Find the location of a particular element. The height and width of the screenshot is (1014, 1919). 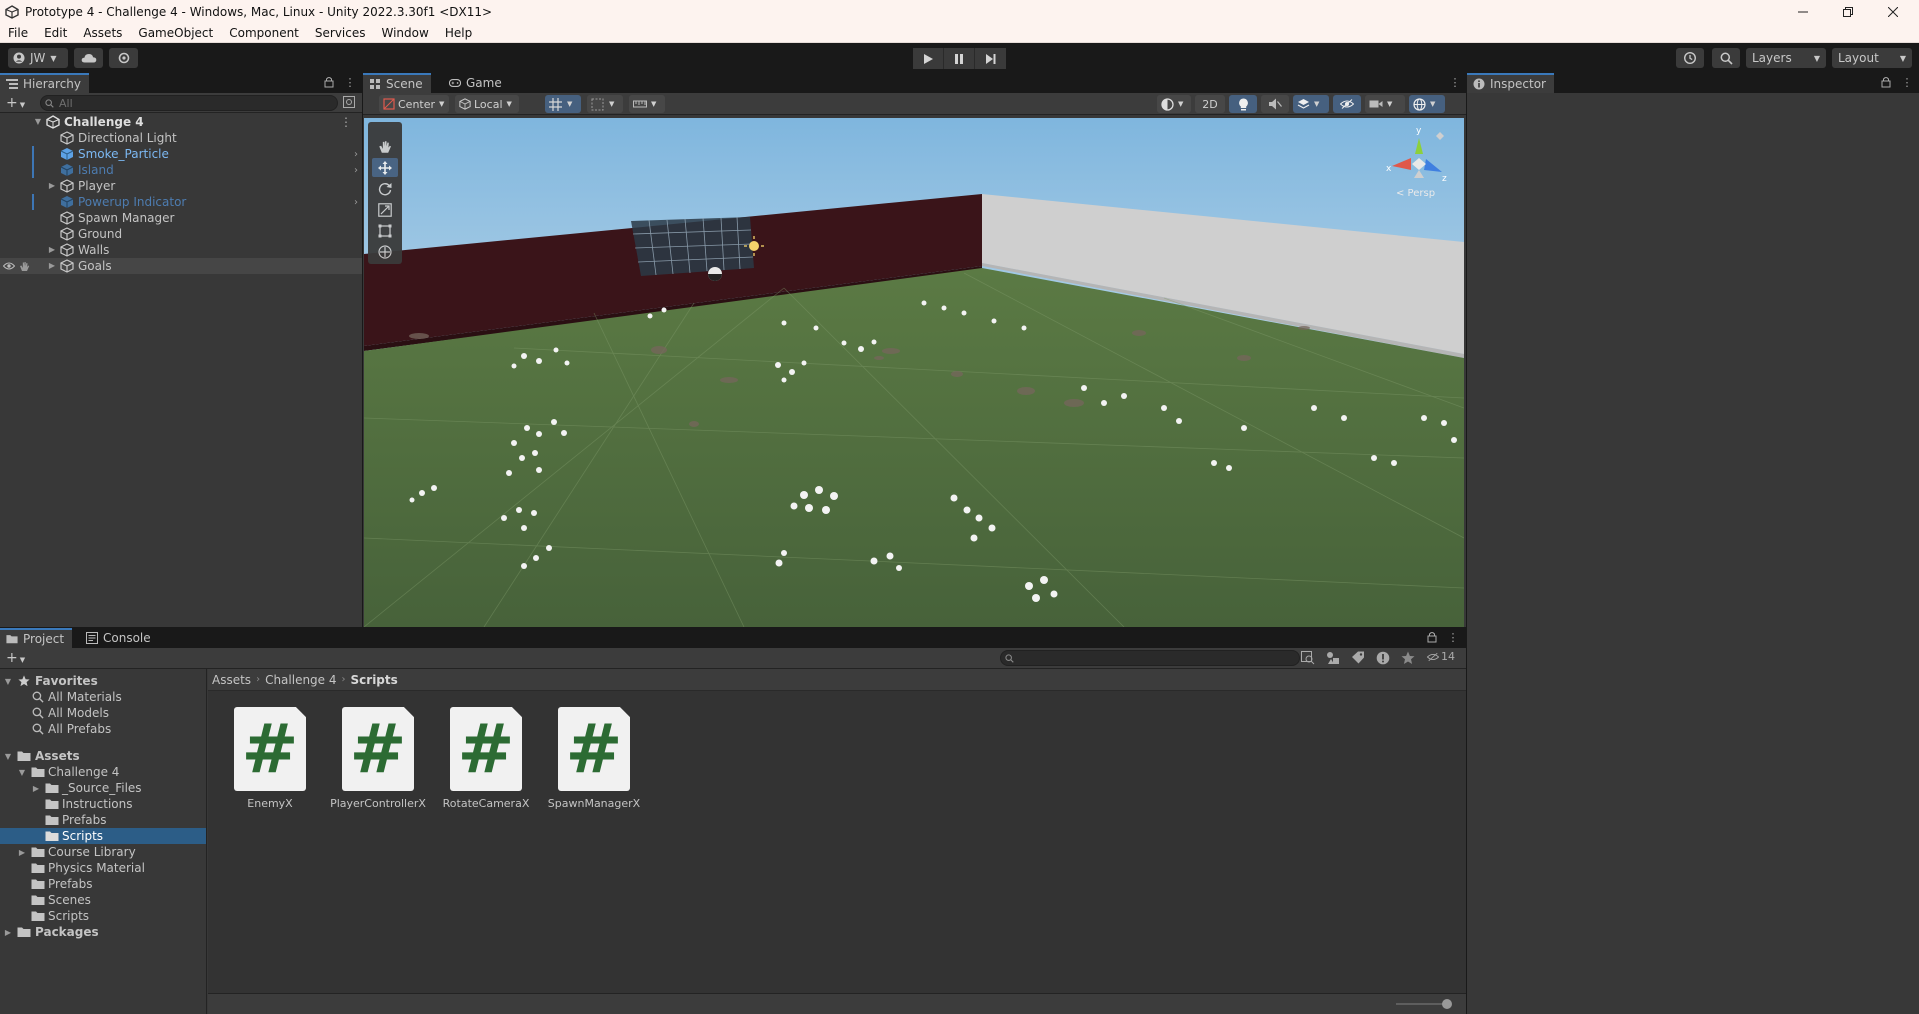

pause-button is located at coordinates (959, 58).